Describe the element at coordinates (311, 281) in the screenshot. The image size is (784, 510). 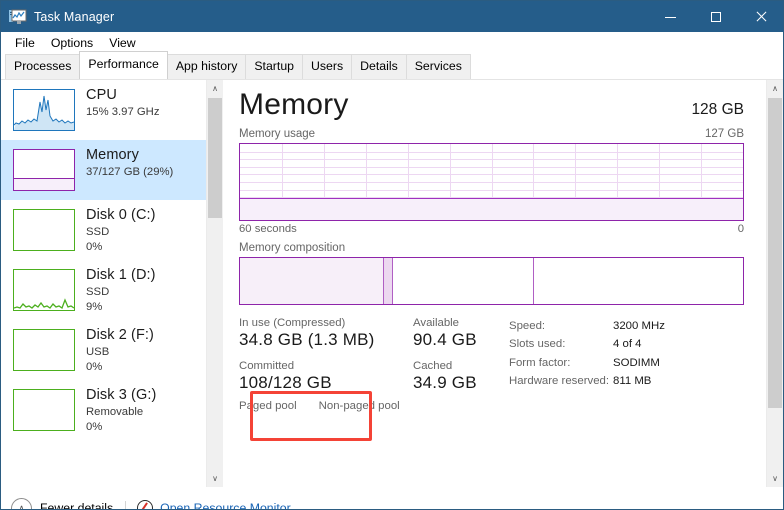
I see `composition-segment-in-use` at that location.